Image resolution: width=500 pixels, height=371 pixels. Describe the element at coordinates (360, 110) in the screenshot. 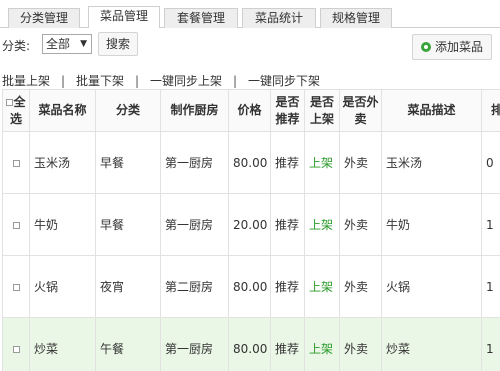

I see `header-takeout: 是否外卖` at that location.